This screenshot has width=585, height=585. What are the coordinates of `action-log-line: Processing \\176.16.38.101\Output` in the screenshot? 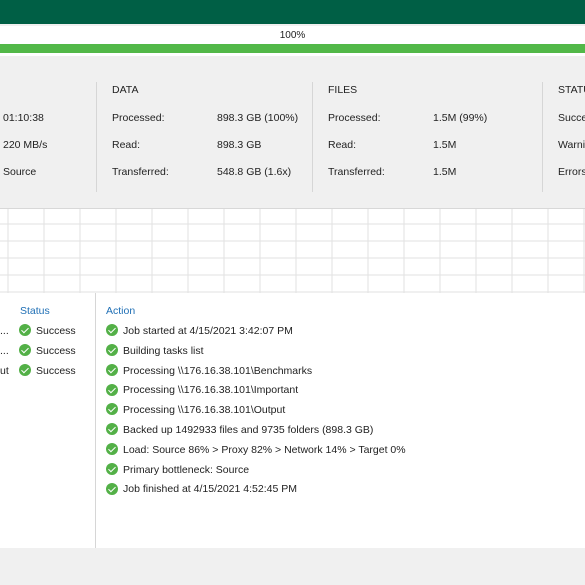 It's located at (195, 410).